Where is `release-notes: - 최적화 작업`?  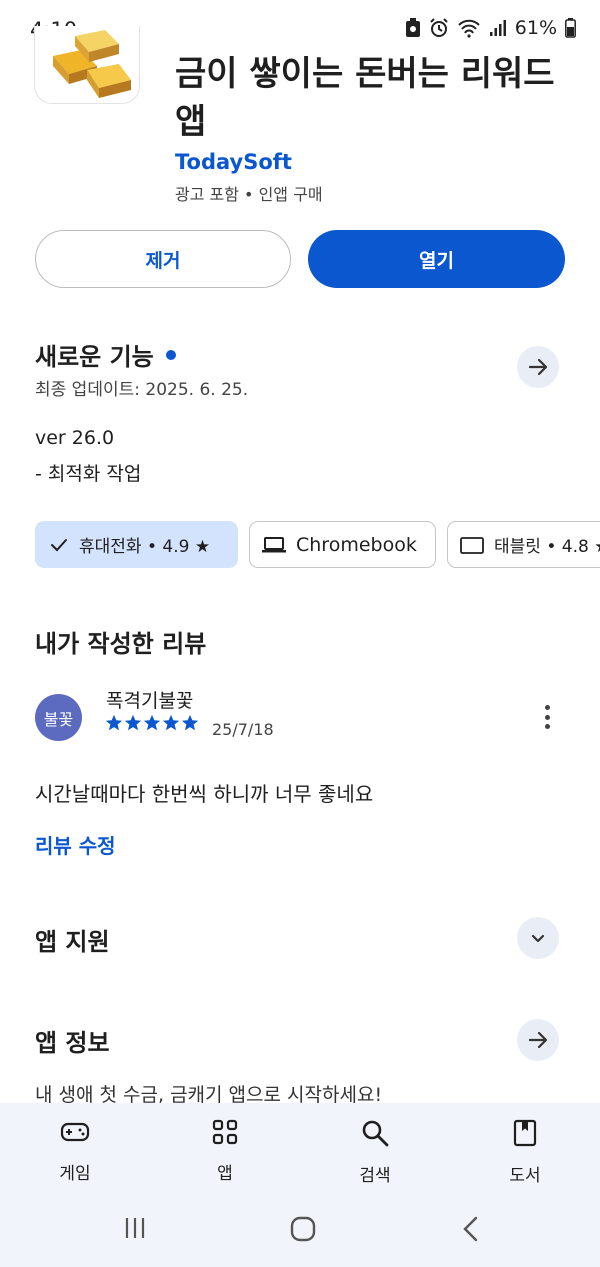
release-notes: - 최적화 작업 is located at coordinates (88, 474).